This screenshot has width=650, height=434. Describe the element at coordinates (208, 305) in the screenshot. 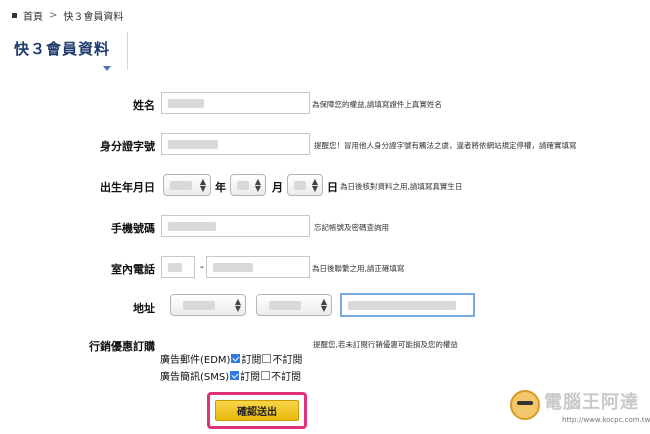

I see `address-city-select: ▲ ▼` at that location.